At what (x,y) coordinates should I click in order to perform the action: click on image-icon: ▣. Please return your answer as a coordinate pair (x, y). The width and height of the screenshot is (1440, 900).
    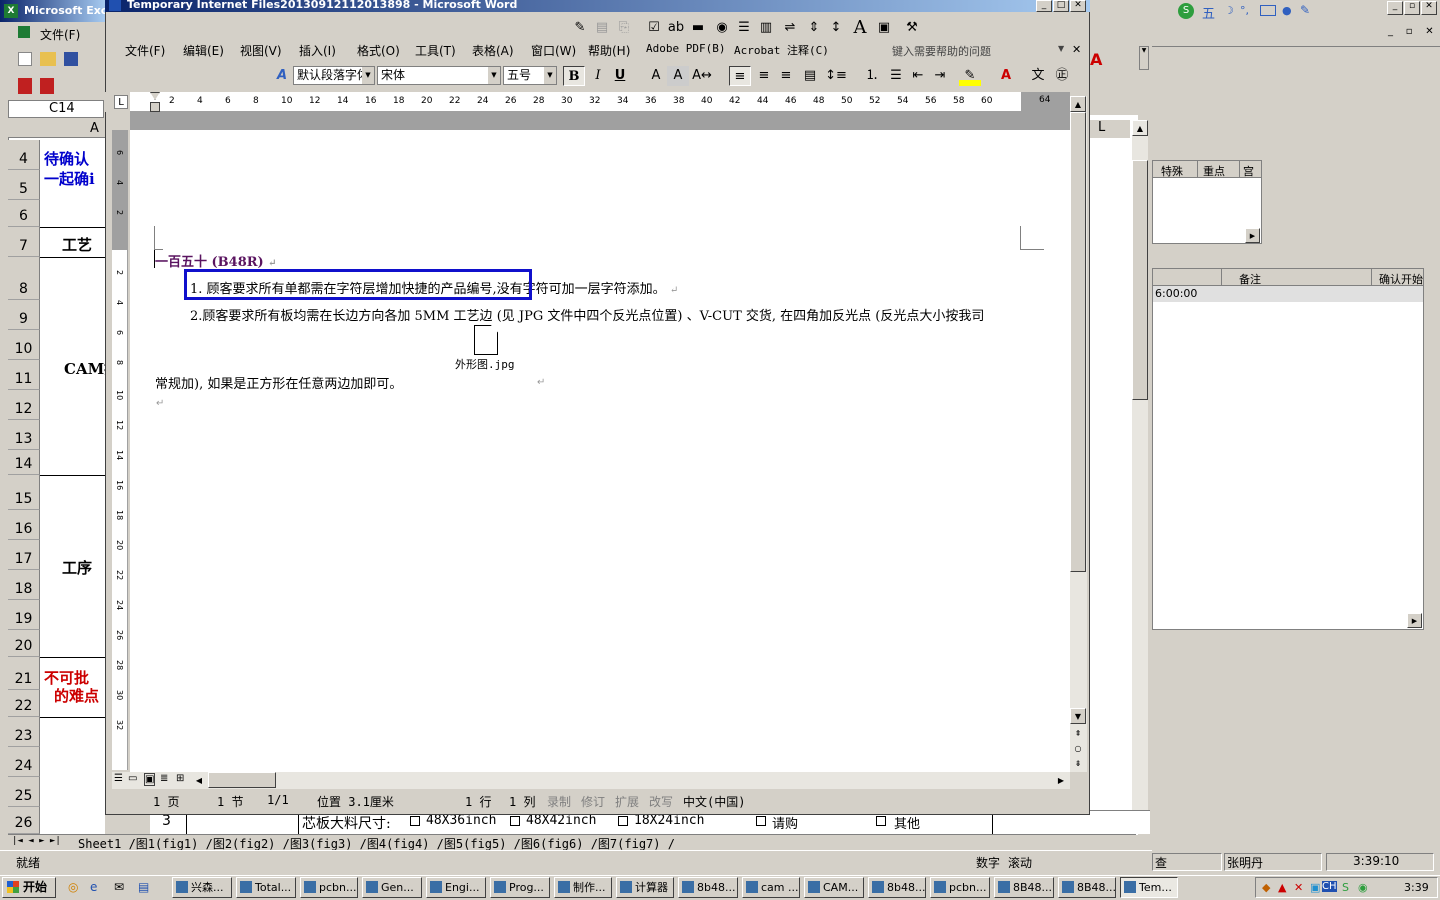
    Looking at the image, I should click on (884, 28).